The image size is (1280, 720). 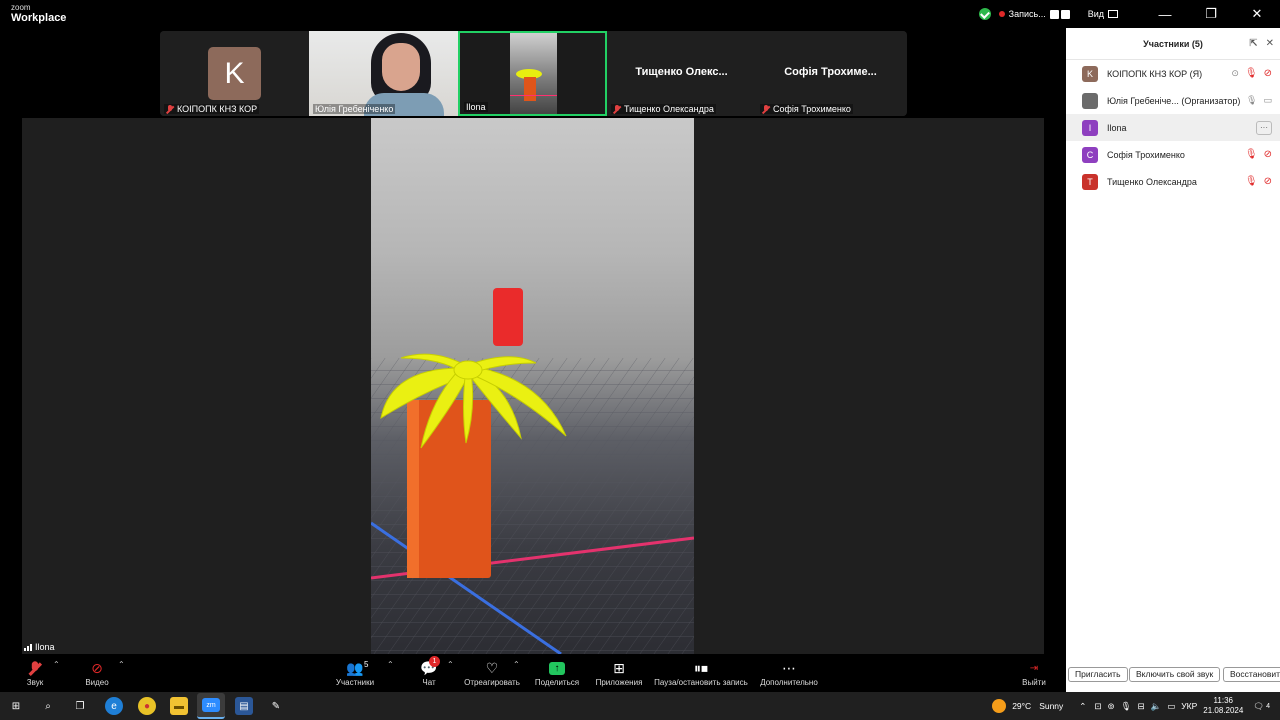 I want to click on chat-caret-icon: ⌃, so click(x=450, y=664).